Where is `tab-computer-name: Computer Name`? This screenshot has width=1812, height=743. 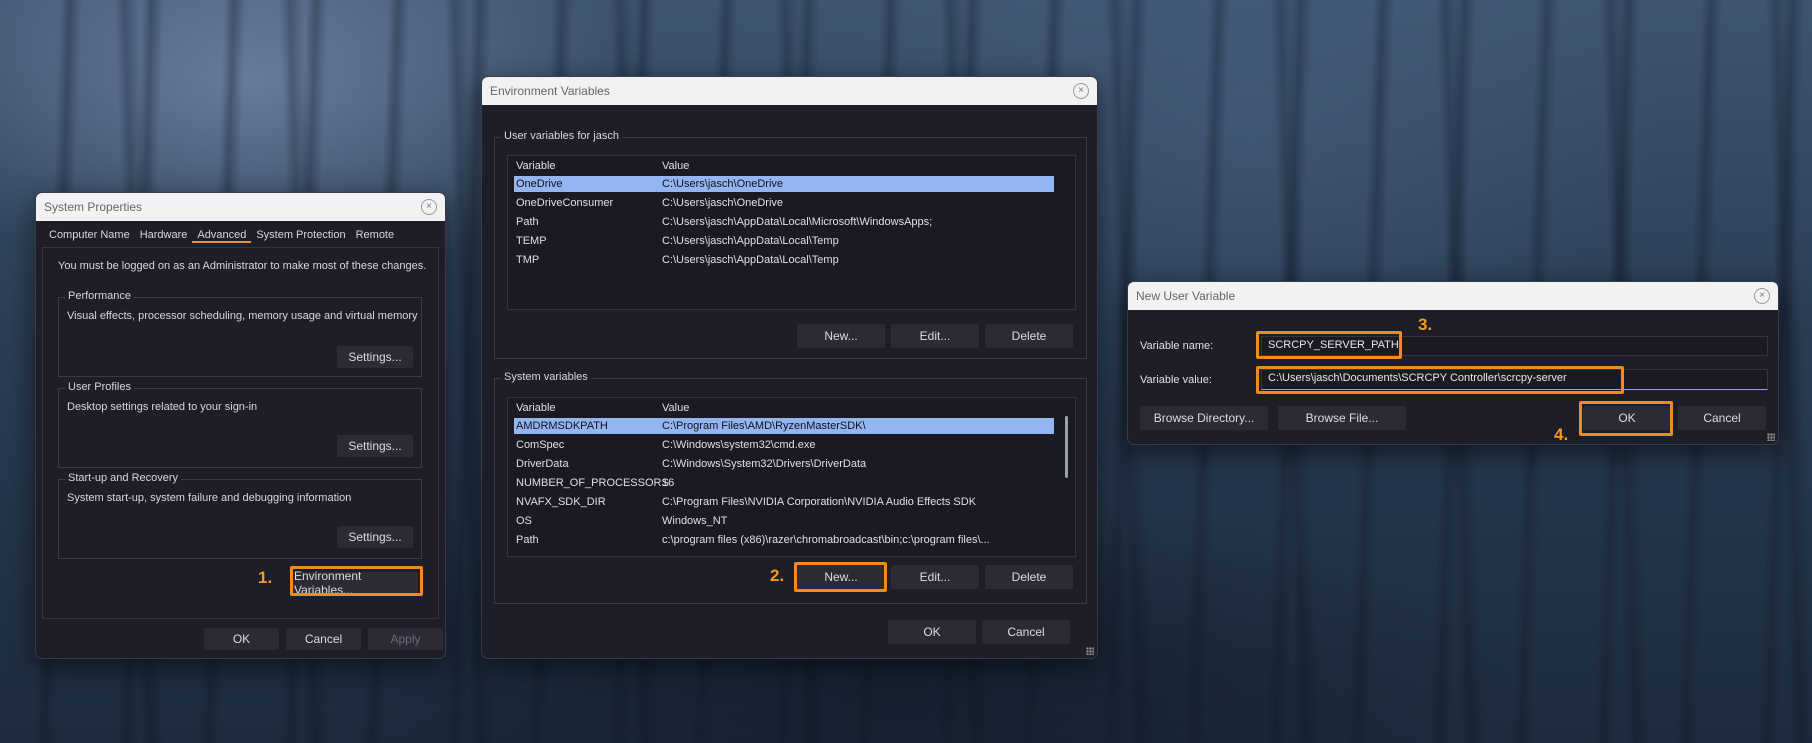 tab-computer-name: Computer Name is located at coordinates (89, 235).